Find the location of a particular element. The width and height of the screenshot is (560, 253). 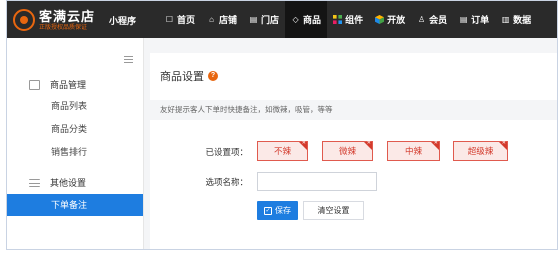

chart-icon: ▥ is located at coordinates (505, 19).